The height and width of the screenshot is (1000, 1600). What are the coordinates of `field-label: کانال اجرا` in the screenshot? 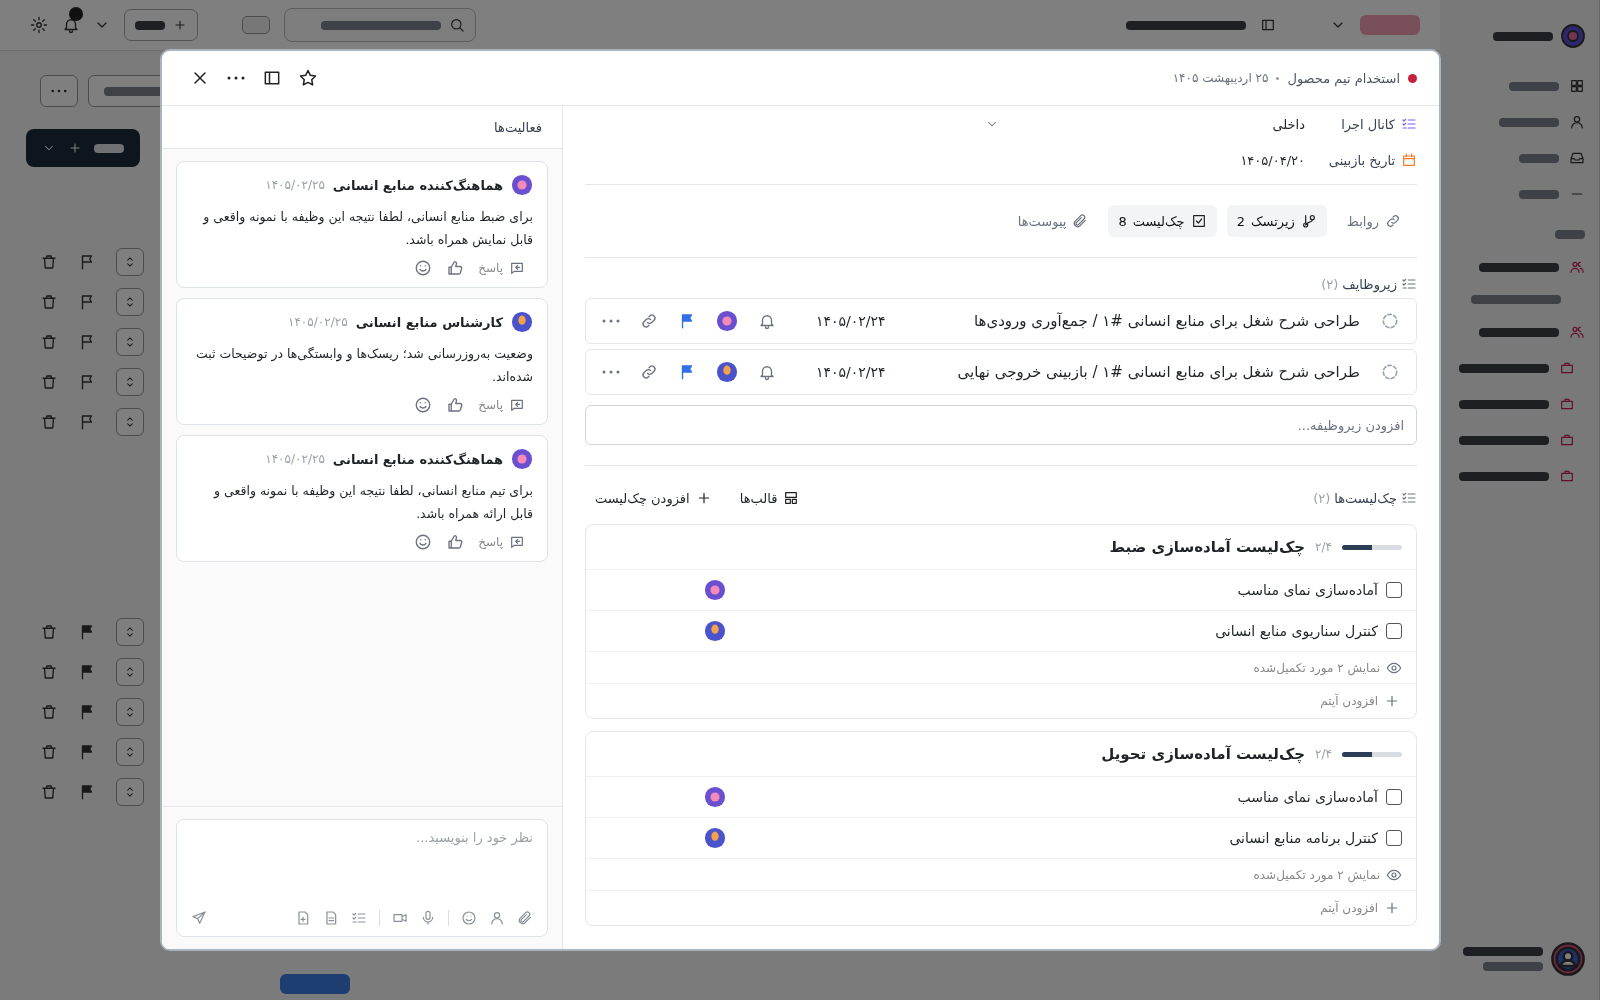 It's located at (1368, 124).